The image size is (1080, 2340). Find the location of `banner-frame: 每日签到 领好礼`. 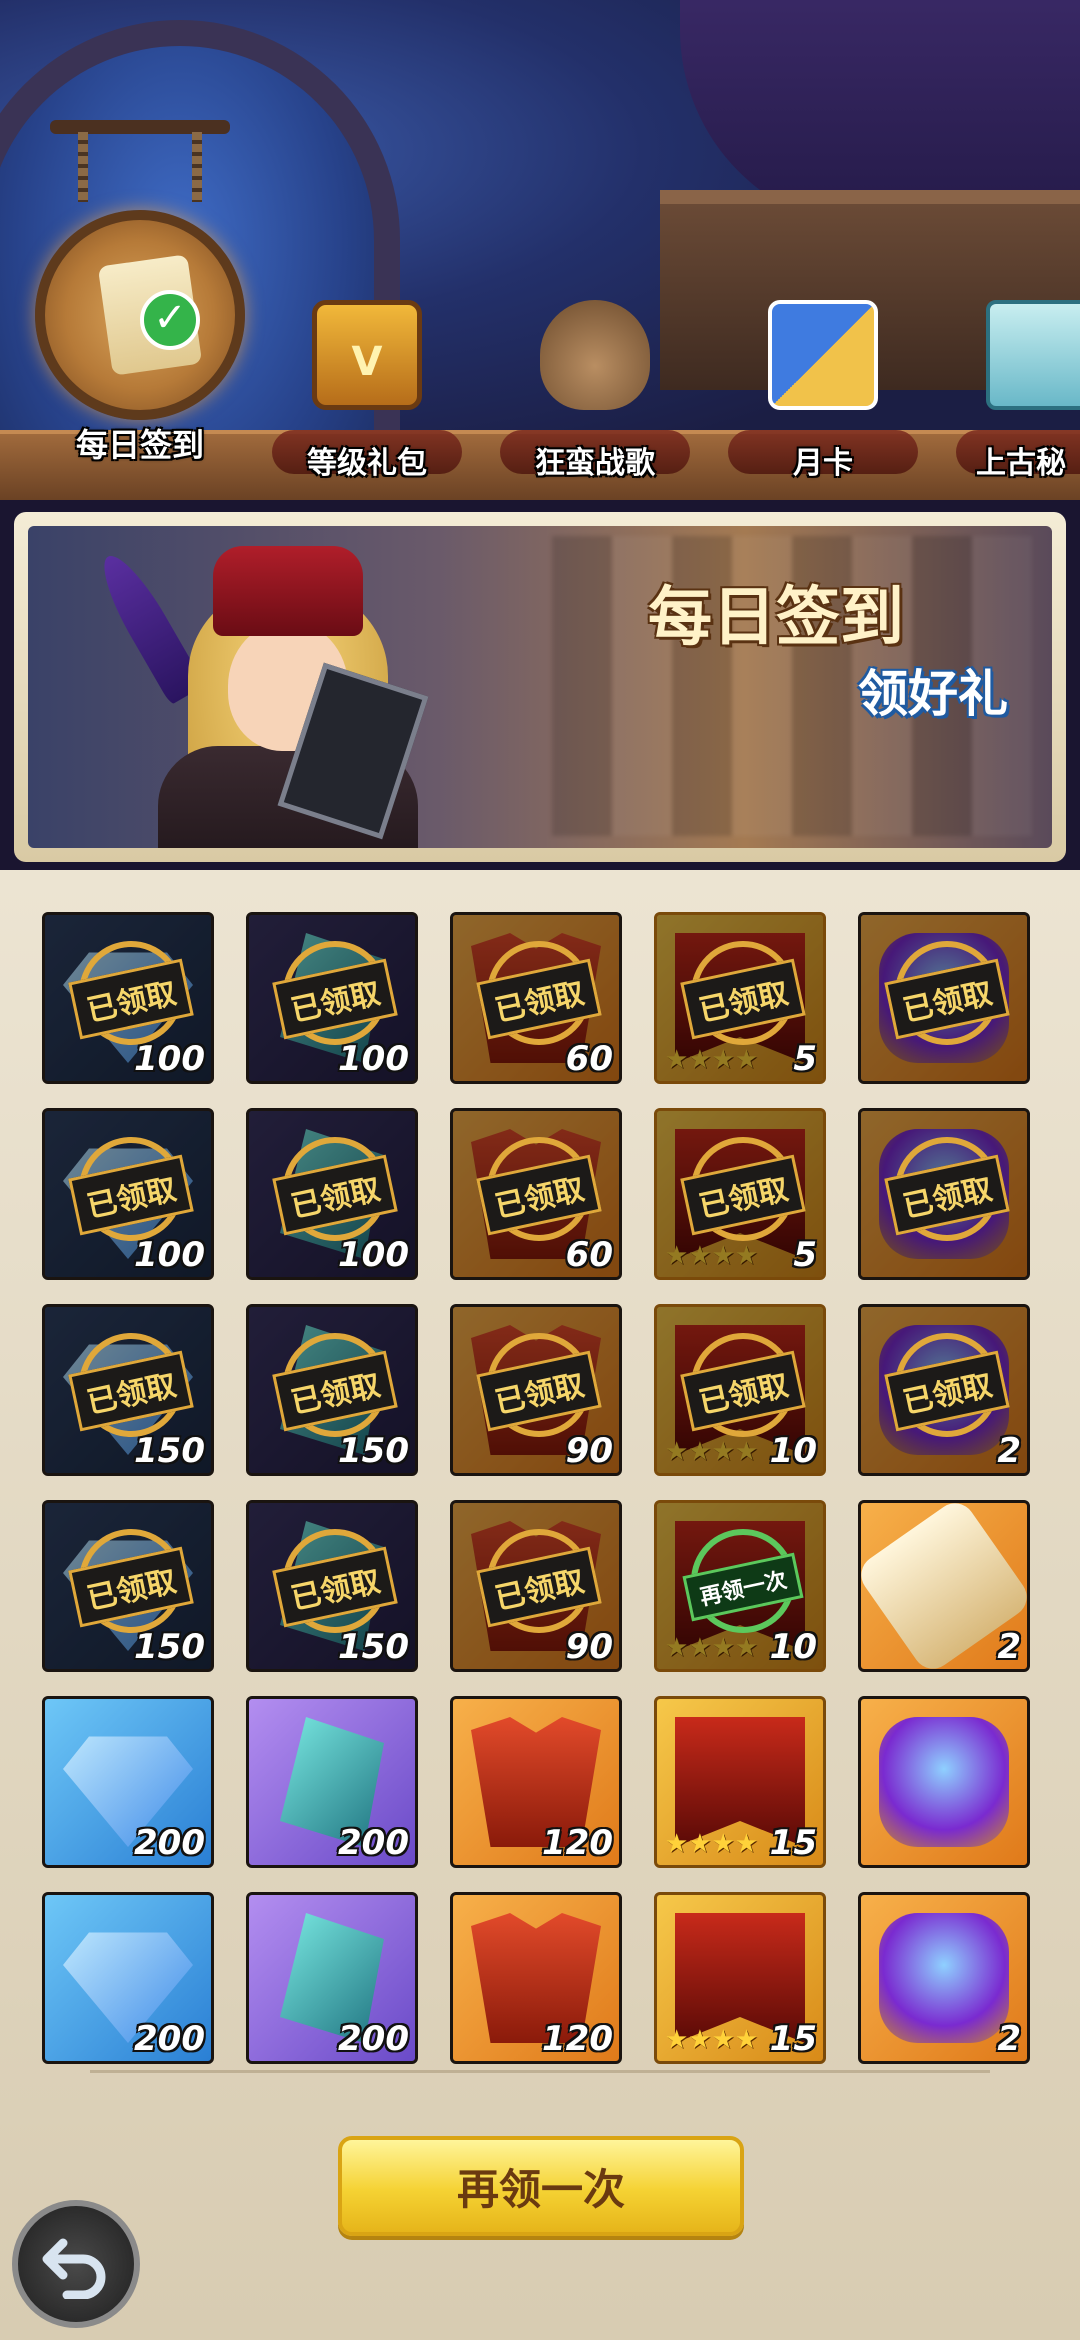

banner-frame: 每日签到 领好礼 is located at coordinates (540, 687).